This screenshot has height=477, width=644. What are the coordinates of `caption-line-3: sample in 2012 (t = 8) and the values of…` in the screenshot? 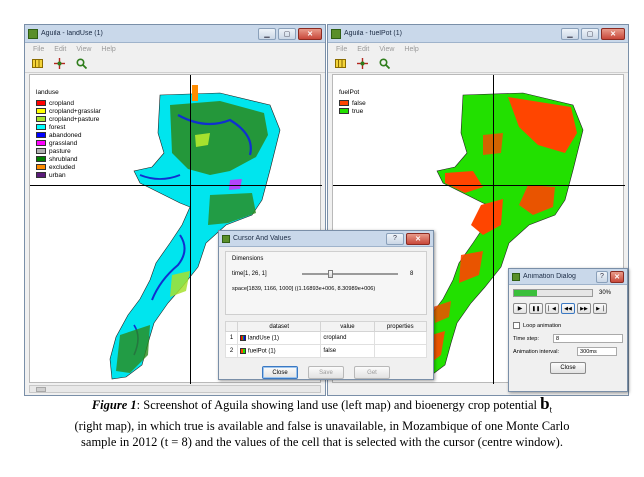 It's located at (322, 441).